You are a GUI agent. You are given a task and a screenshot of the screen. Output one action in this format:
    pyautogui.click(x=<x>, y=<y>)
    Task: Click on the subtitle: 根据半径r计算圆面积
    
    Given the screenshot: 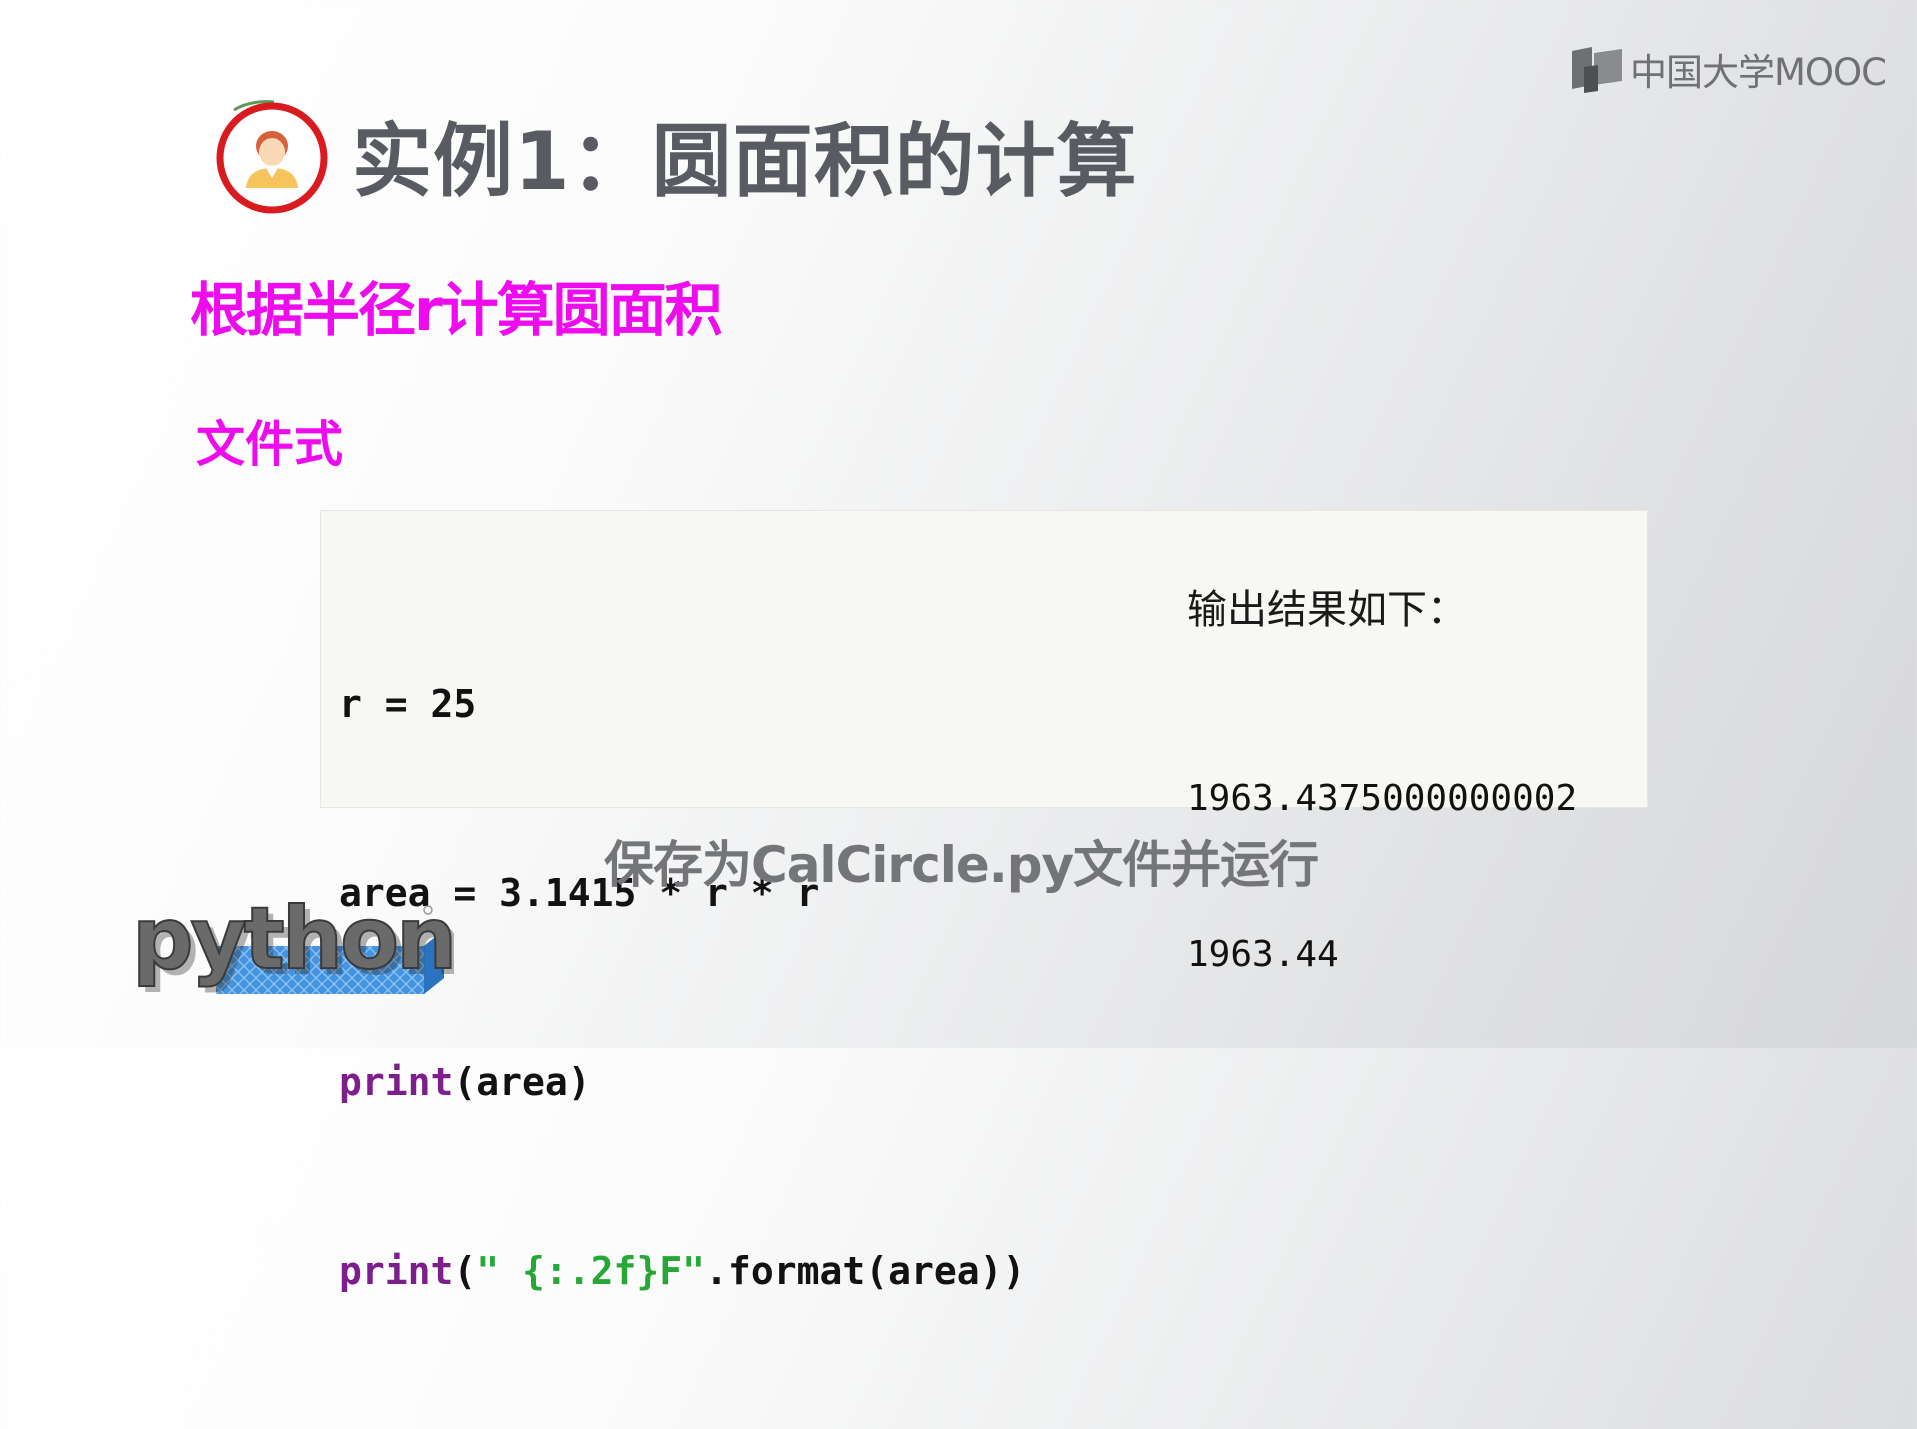 What is the action you would take?
    pyautogui.click(x=456, y=310)
    